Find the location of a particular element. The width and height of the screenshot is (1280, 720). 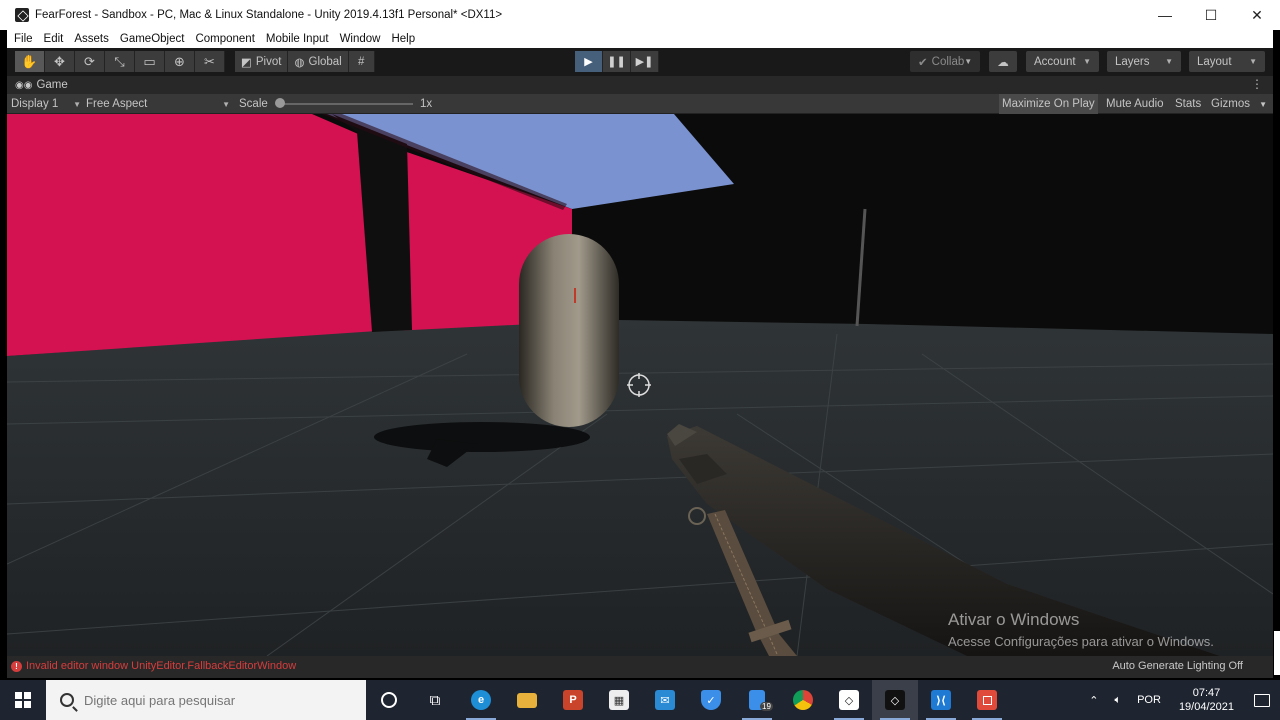

rotate-tool-button: ⟳ is located at coordinates (90, 61).